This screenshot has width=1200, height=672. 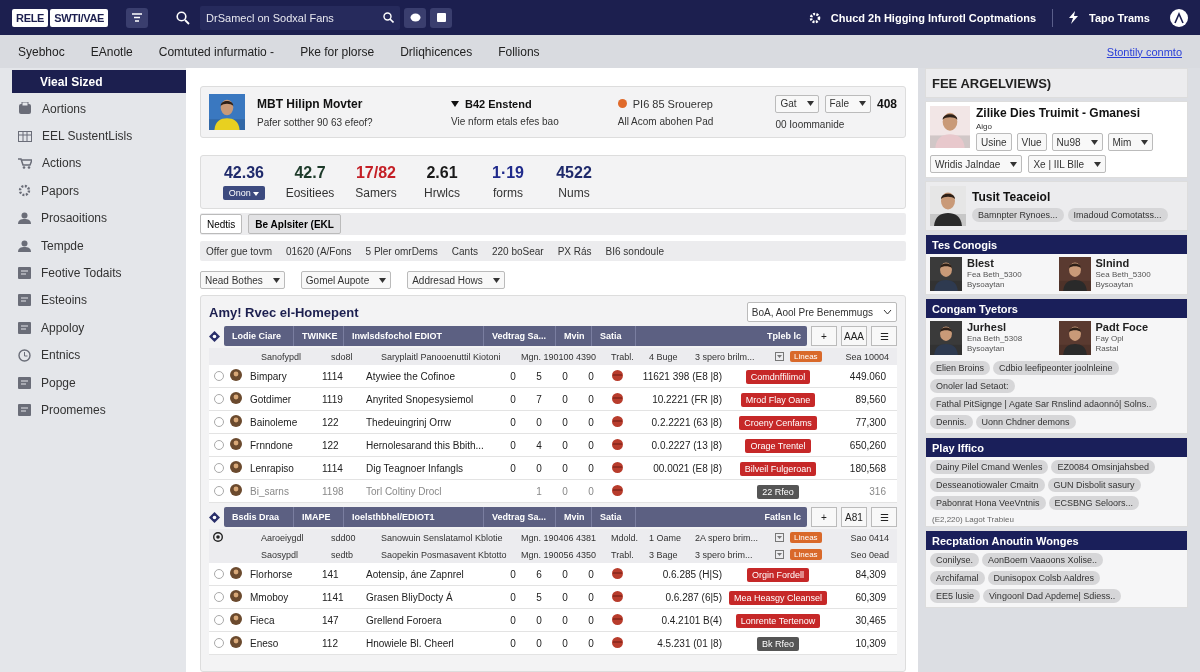 What do you see at coordinates (1025, 422) in the screenshot?
I see `tag-pill: Uonn Chdner demons` at bounding box center [1025, 422].